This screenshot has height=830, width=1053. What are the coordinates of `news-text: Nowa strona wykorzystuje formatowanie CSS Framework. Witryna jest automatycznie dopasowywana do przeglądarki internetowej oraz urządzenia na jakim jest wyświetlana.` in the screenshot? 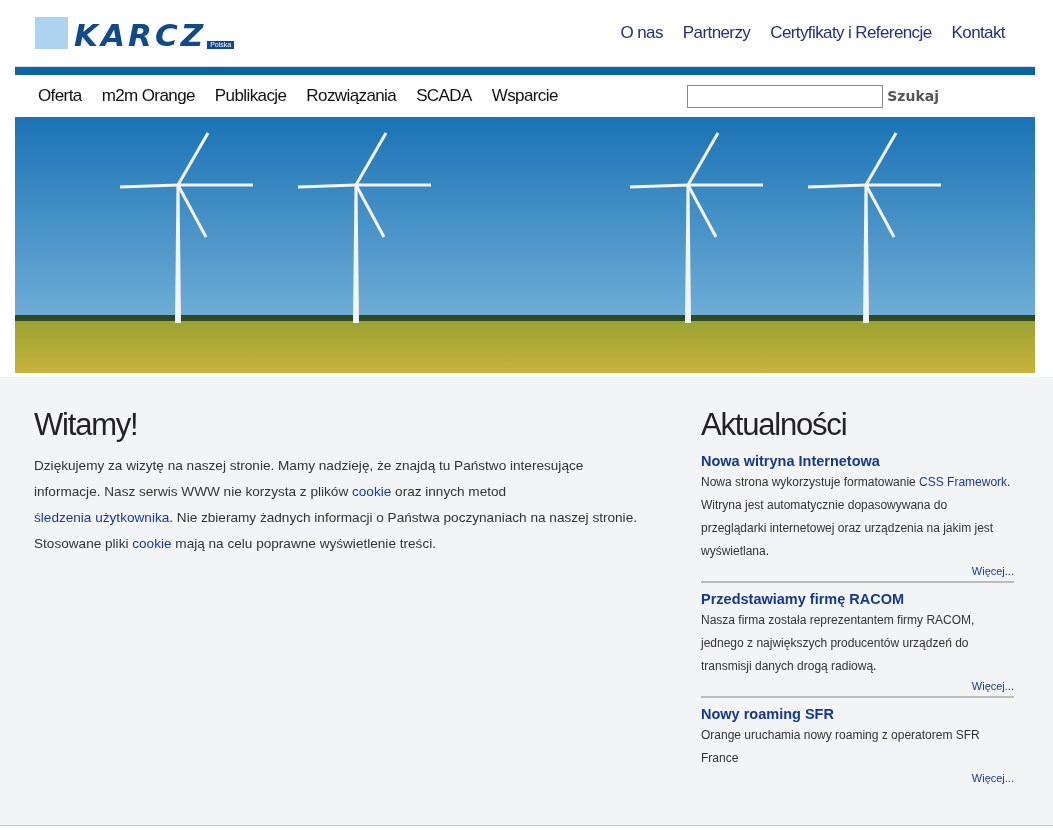 It's located at (856, 517).